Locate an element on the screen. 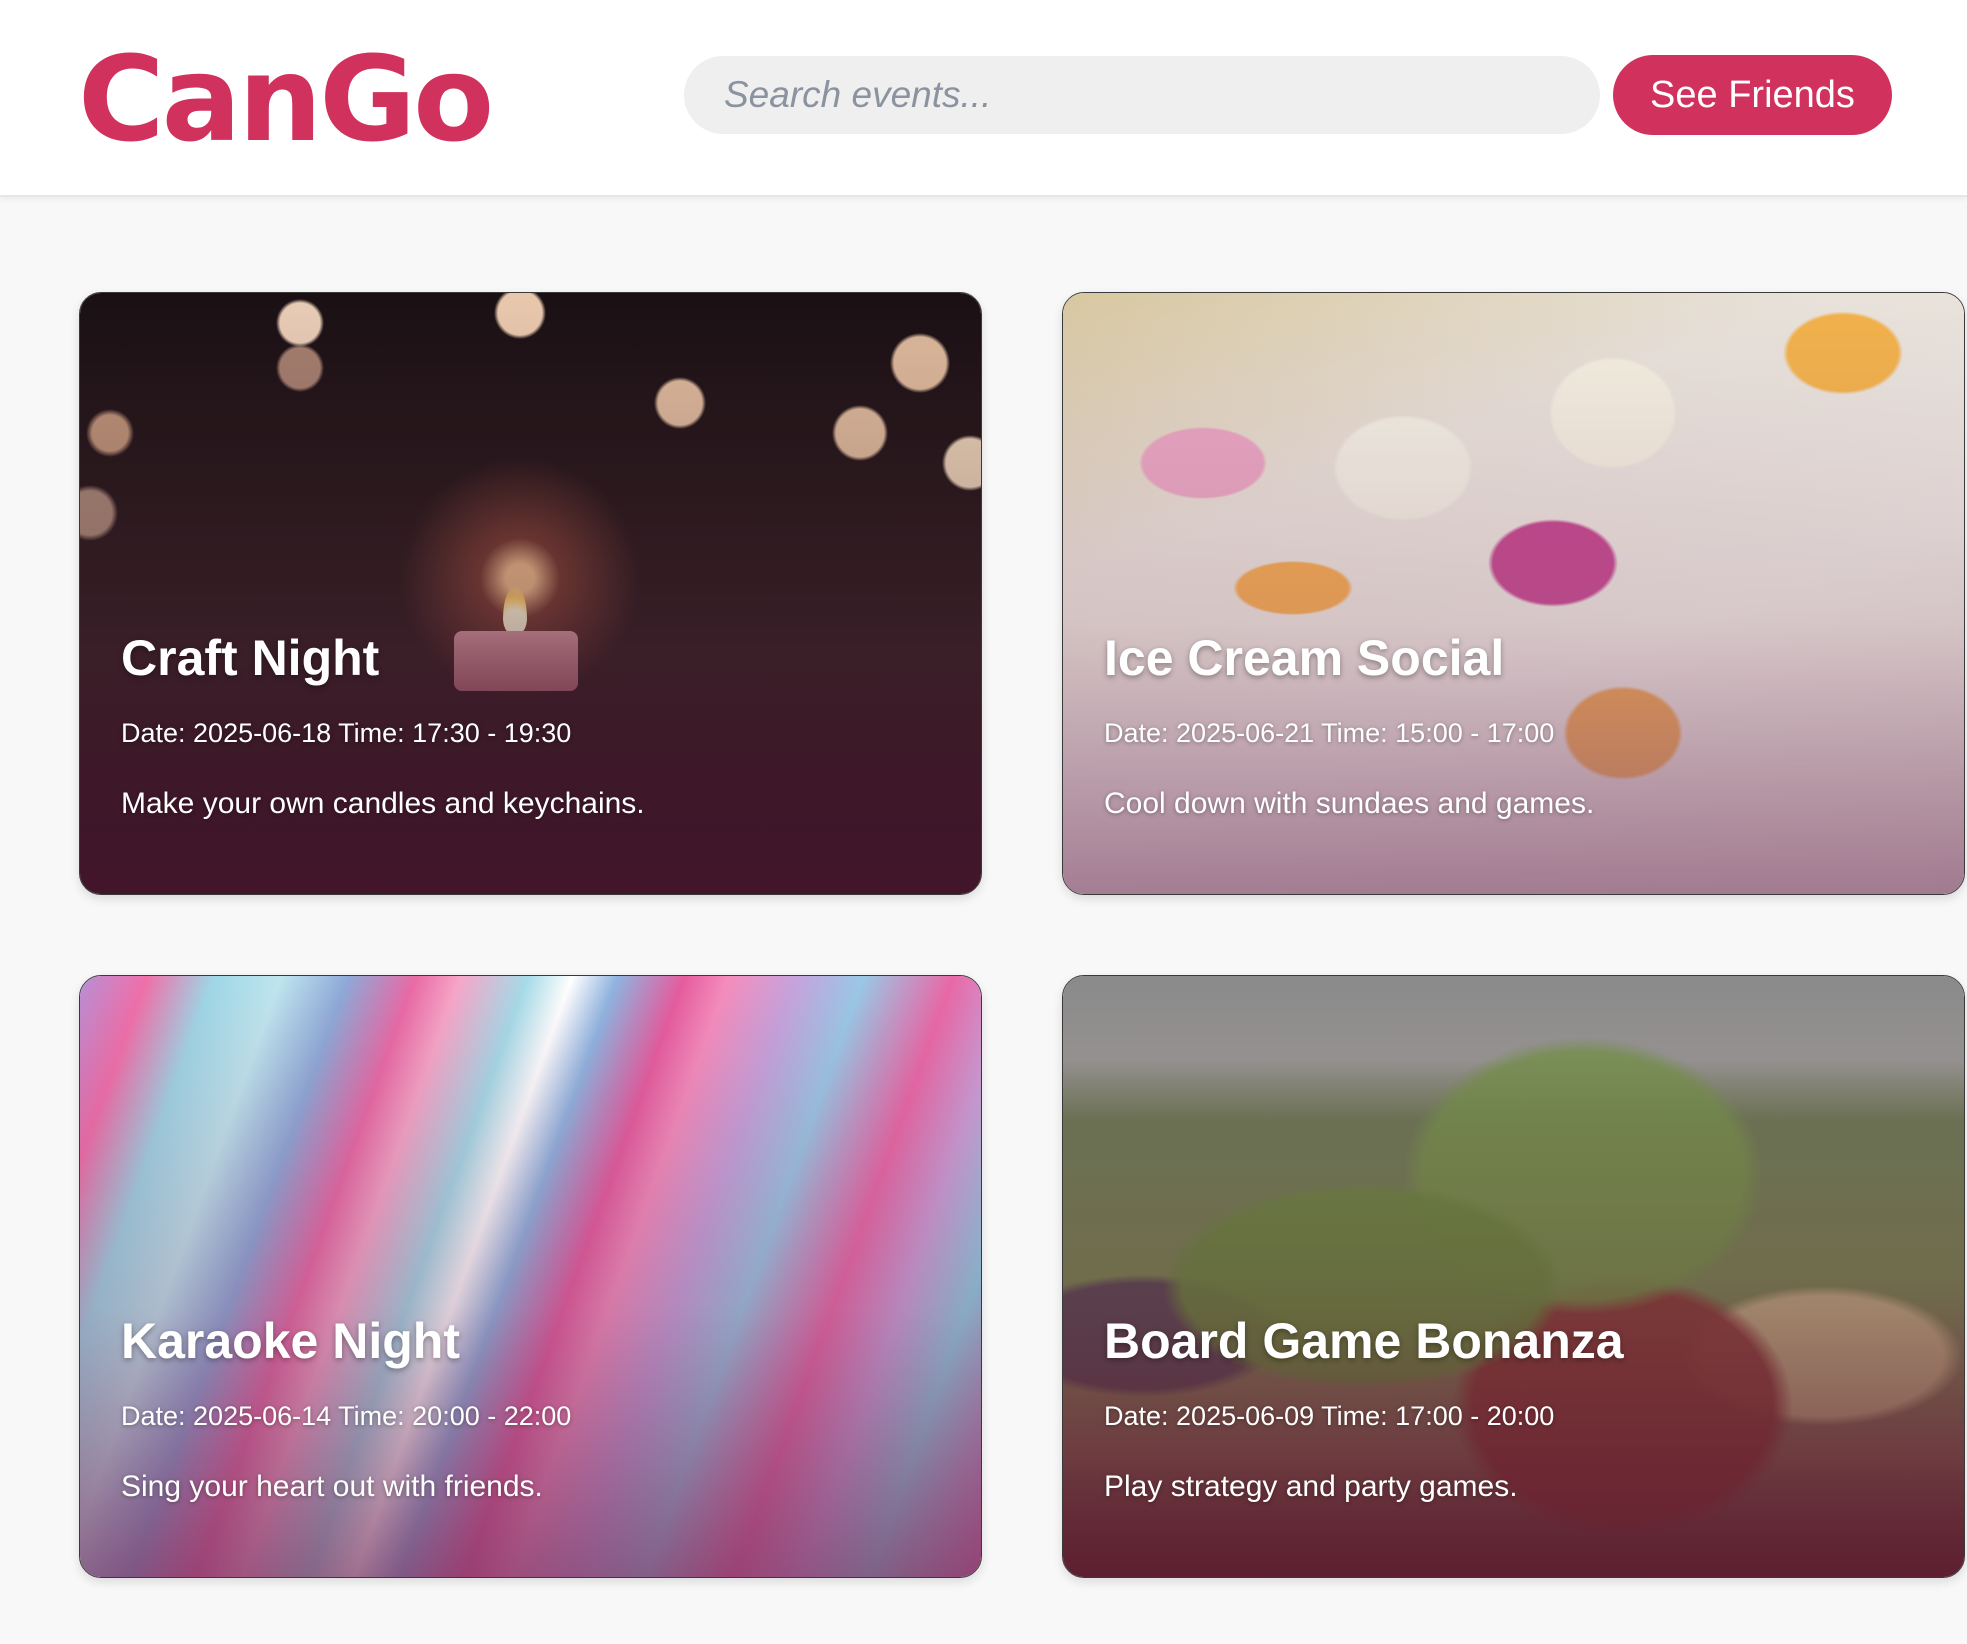 Image resolution: width=1967 pixels, height=1644 pixels. event-description: Make your own candles and keychains. is located at coordinates (383, 803).